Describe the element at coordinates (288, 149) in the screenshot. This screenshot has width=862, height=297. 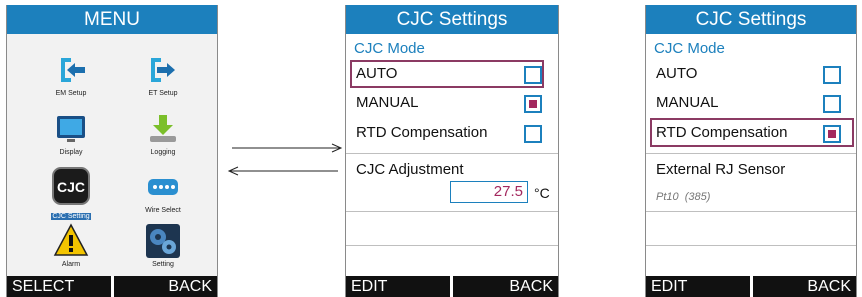
I see `forward-arrow` at that location.